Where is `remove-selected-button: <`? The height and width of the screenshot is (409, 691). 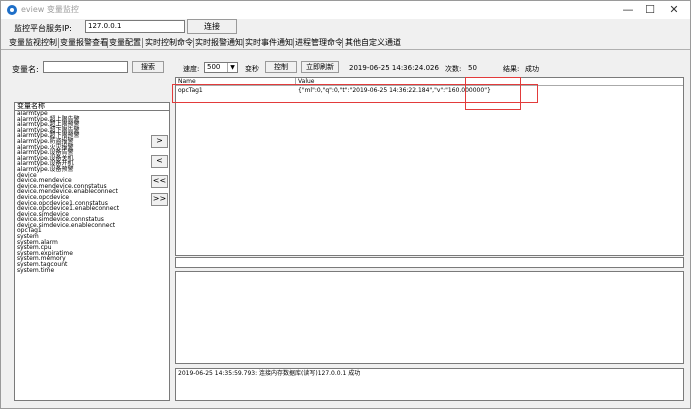 remove-selected-button: < is located at coordinates (159, 161).